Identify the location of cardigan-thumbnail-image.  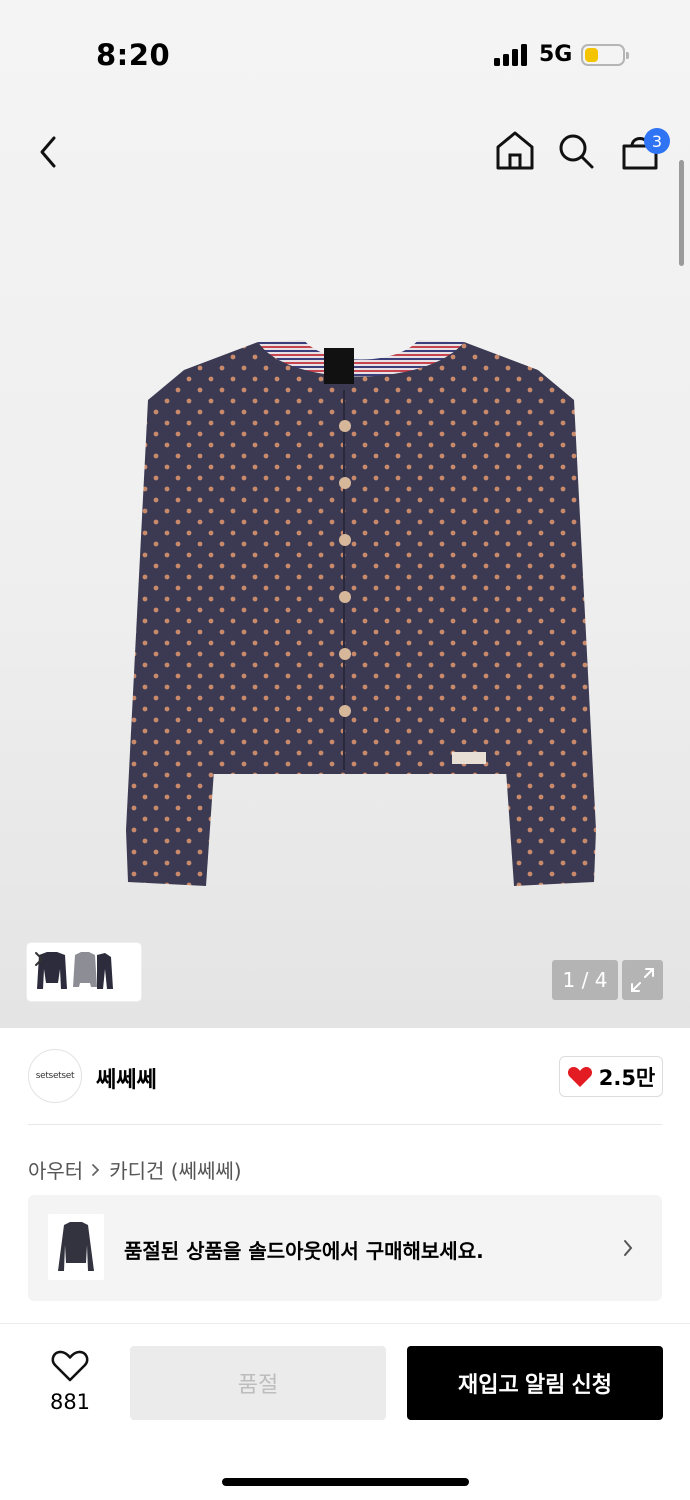
(76, 1246).